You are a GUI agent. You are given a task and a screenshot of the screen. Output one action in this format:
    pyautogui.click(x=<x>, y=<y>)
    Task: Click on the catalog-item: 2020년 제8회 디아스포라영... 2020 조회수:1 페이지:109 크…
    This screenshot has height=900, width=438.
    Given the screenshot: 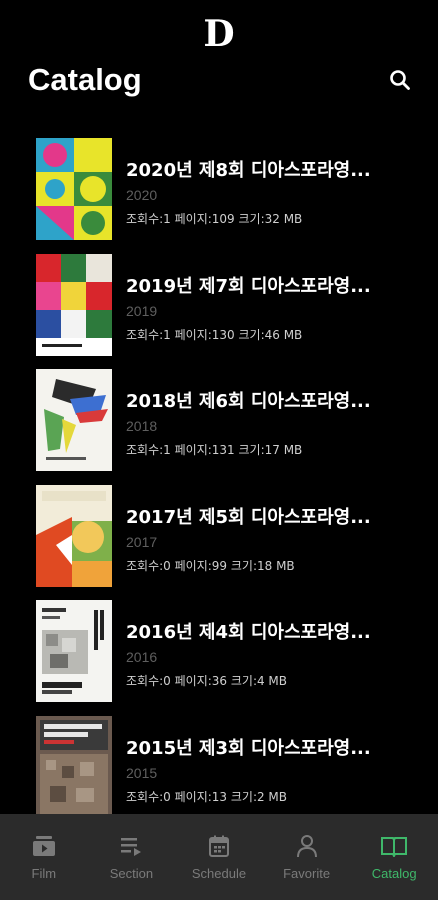 What is the action you would take?
    pyautogui.click(x=219, y=188)
    